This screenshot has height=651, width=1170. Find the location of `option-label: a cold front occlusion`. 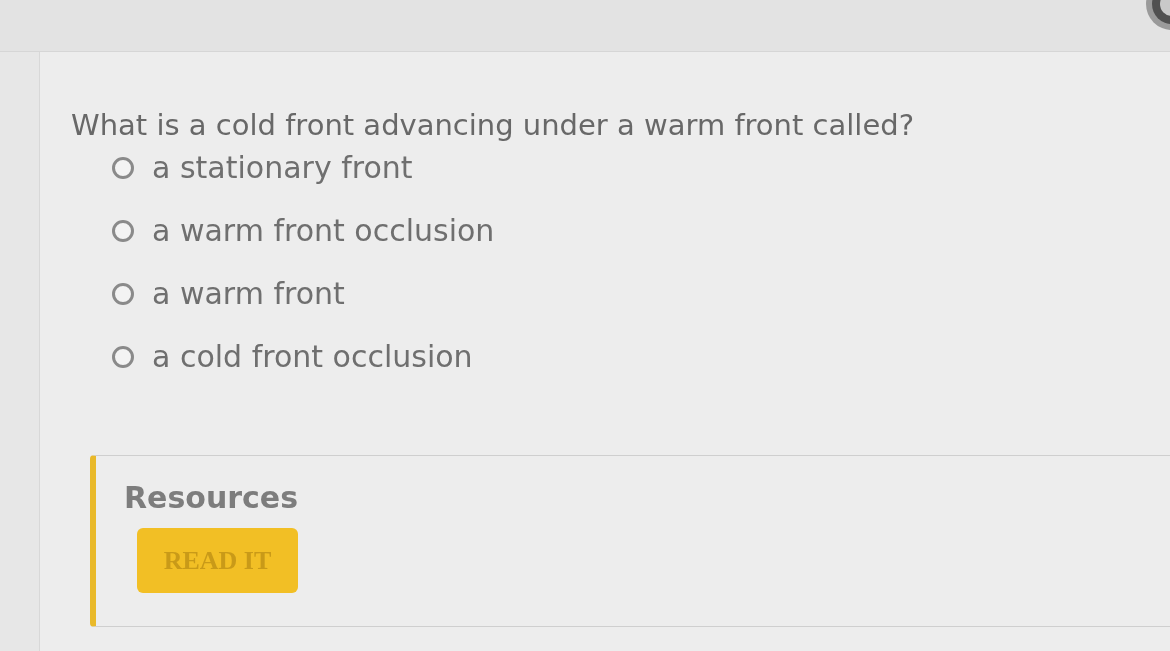

option-label: a cold front occlusion is located at coordinates (312, 356).